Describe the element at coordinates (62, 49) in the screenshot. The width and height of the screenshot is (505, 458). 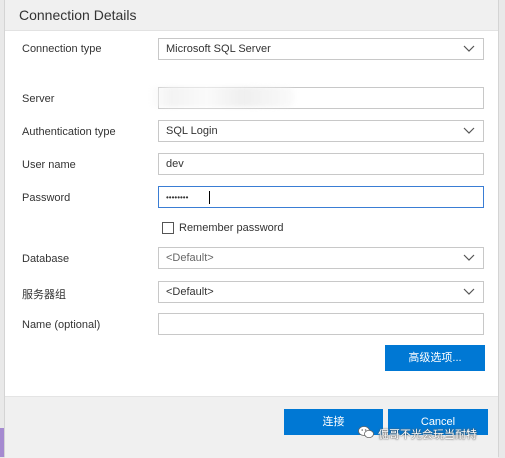
I see `connection-type-label: Connection type` at that location.